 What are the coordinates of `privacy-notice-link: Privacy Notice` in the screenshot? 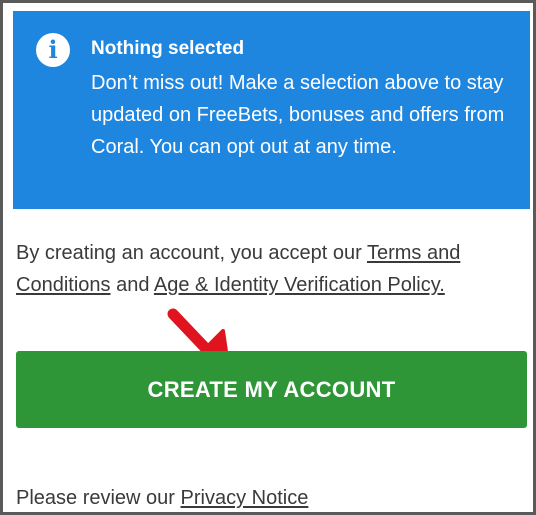 It's located at (245, 498).